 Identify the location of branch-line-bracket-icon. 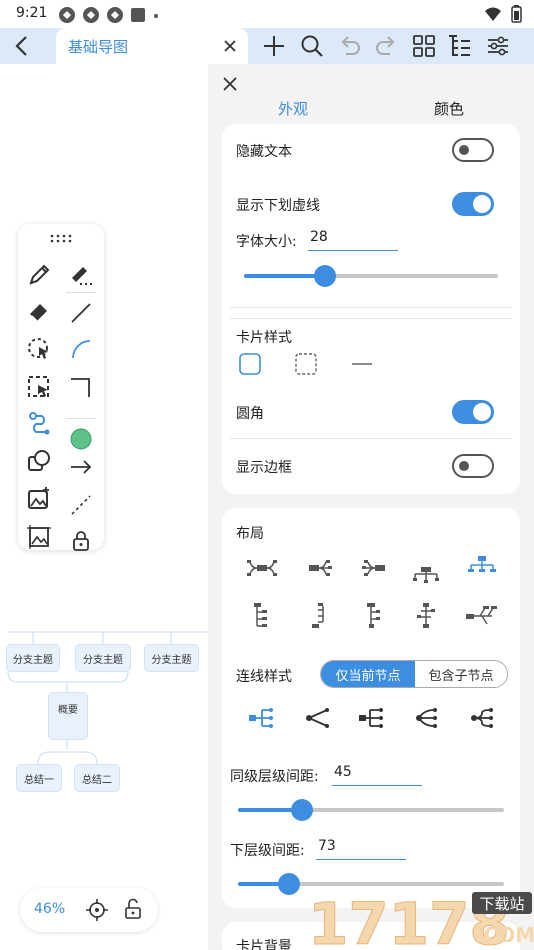
(371, 718).